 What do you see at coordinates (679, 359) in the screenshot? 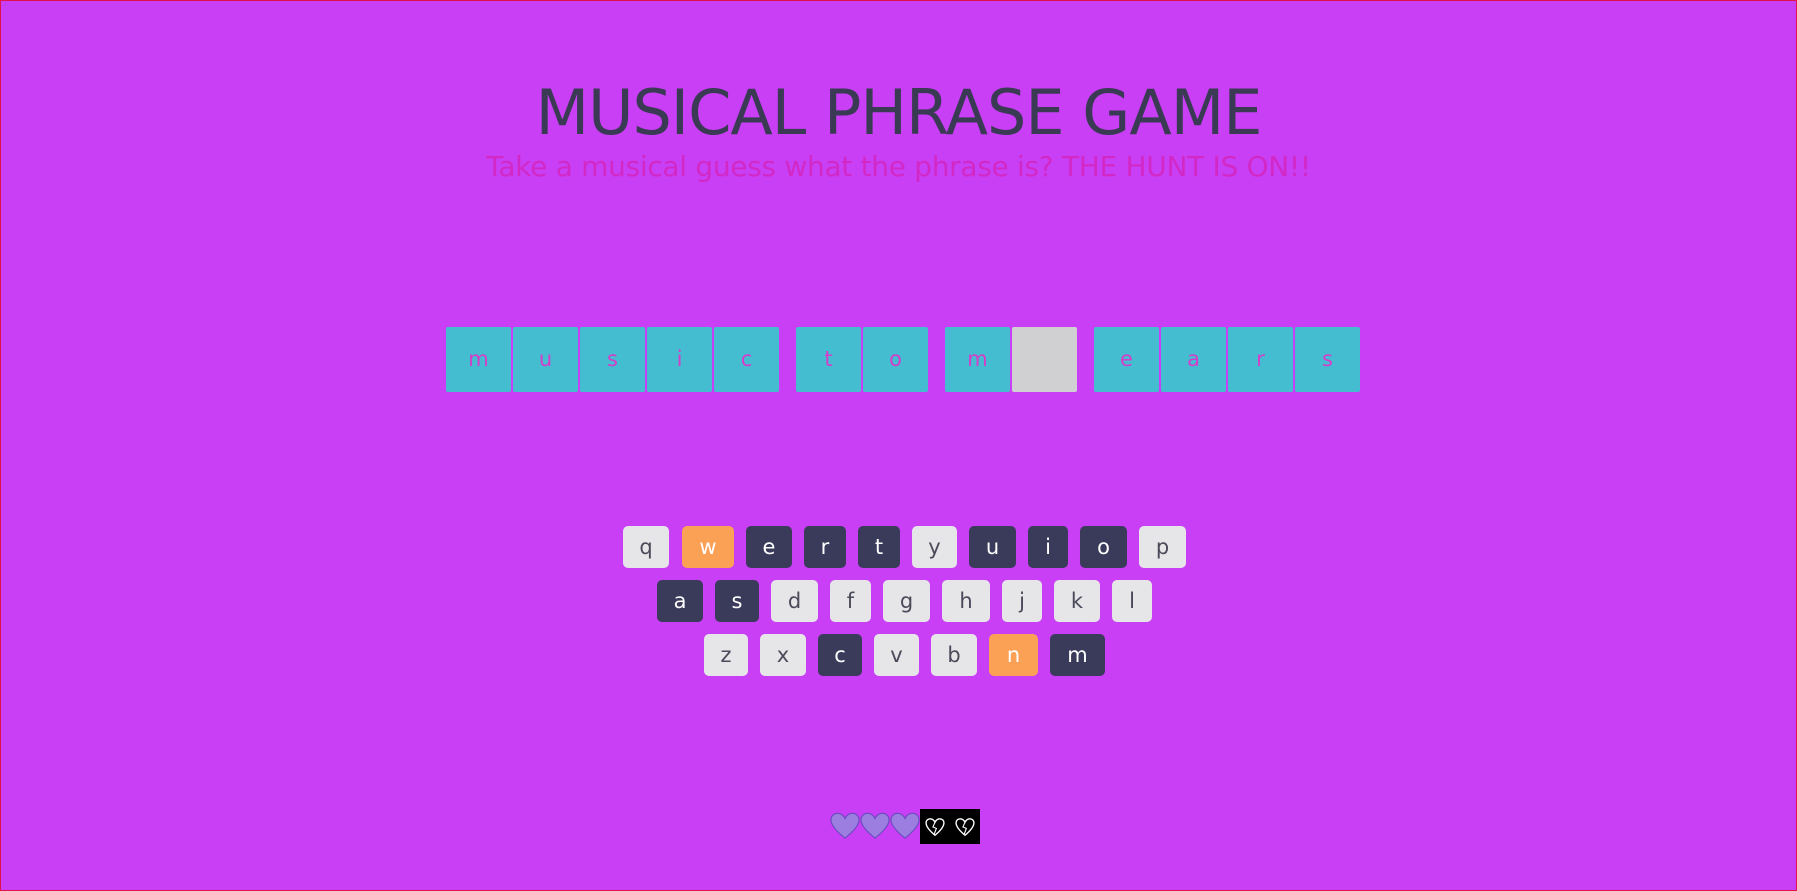
I see `phrase-letter-tile: i` at bounding box center [679, 359].